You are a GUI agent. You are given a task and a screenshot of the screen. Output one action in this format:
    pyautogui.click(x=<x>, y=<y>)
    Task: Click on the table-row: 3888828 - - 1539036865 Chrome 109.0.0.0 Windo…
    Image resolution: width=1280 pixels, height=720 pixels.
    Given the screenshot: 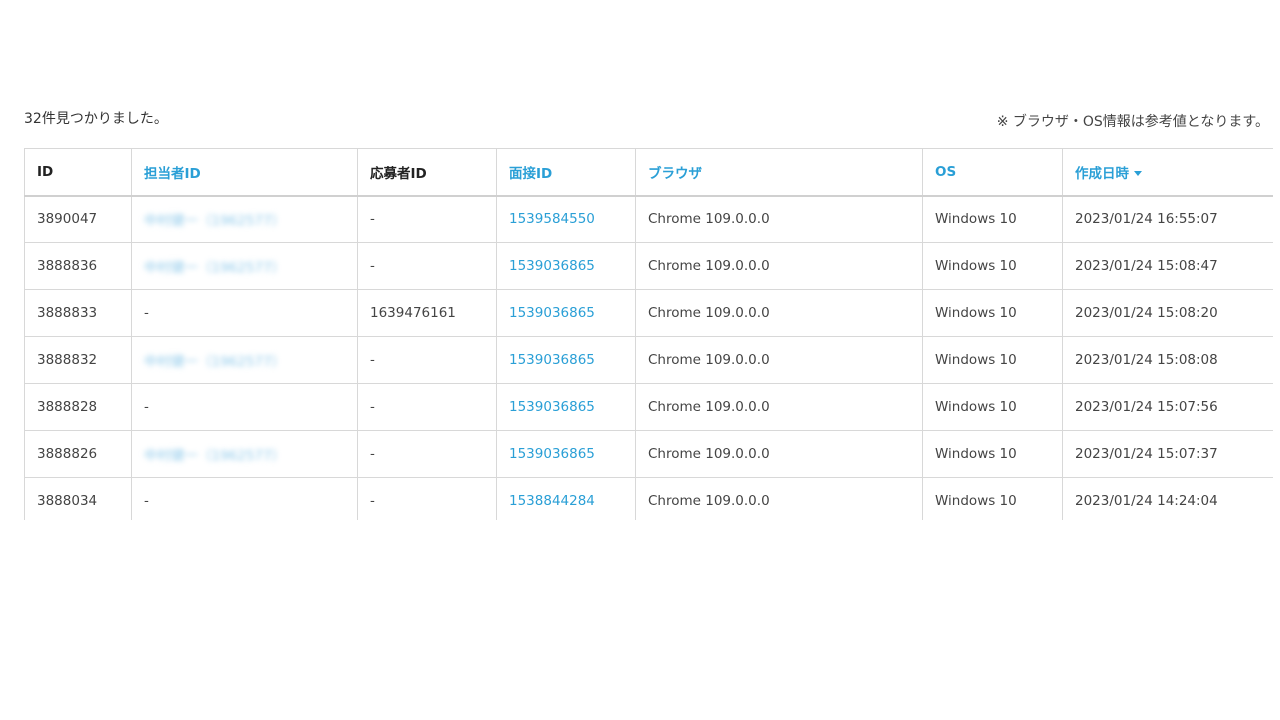 What is the action you would take?
    pyautogui.click(x=648, y=407)
    